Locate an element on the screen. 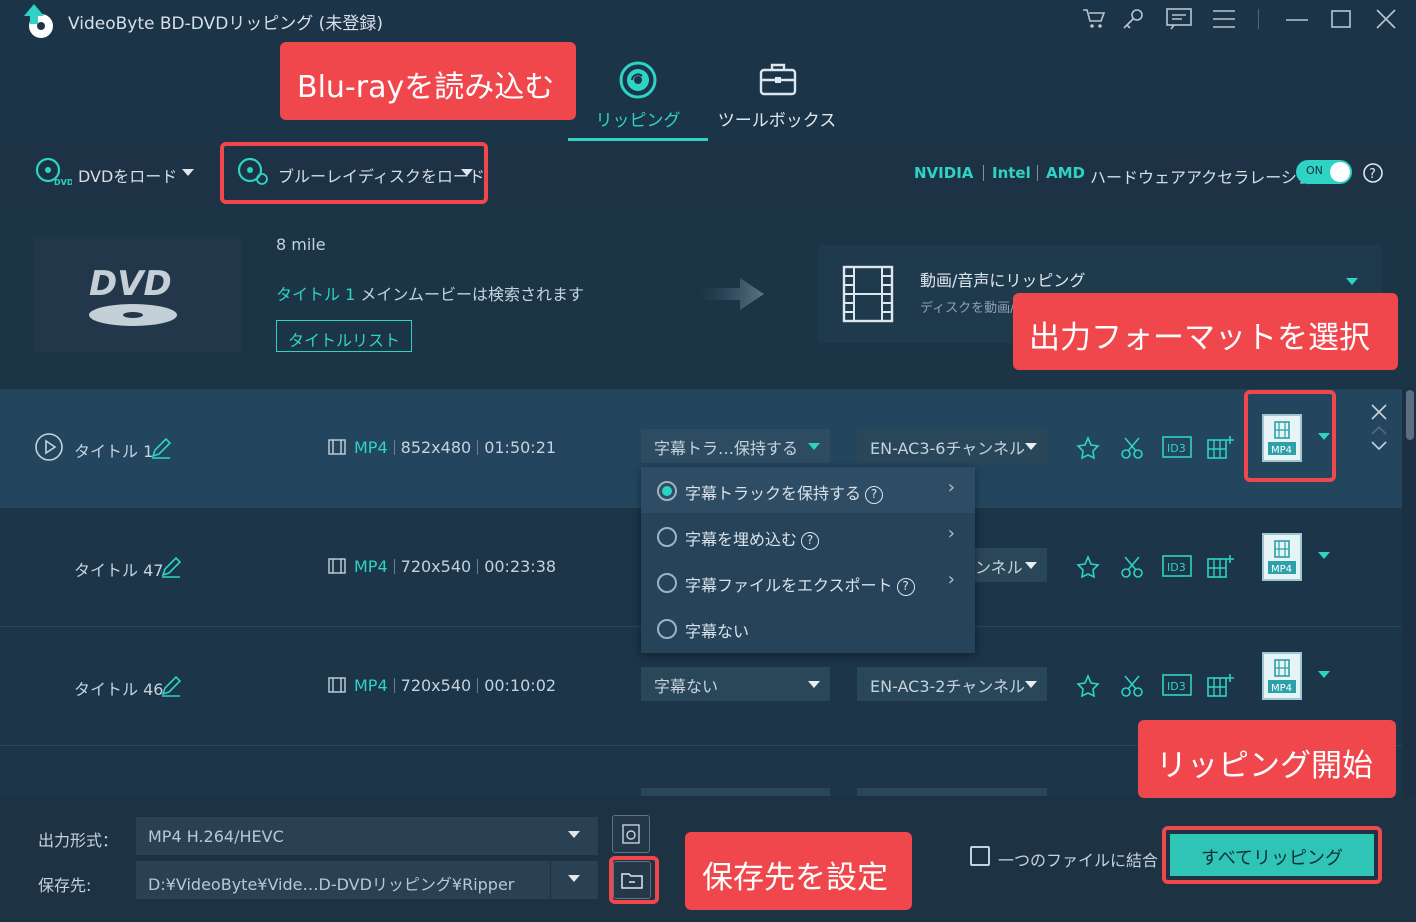  toggle-knob is located at coordinates (1340, 172).